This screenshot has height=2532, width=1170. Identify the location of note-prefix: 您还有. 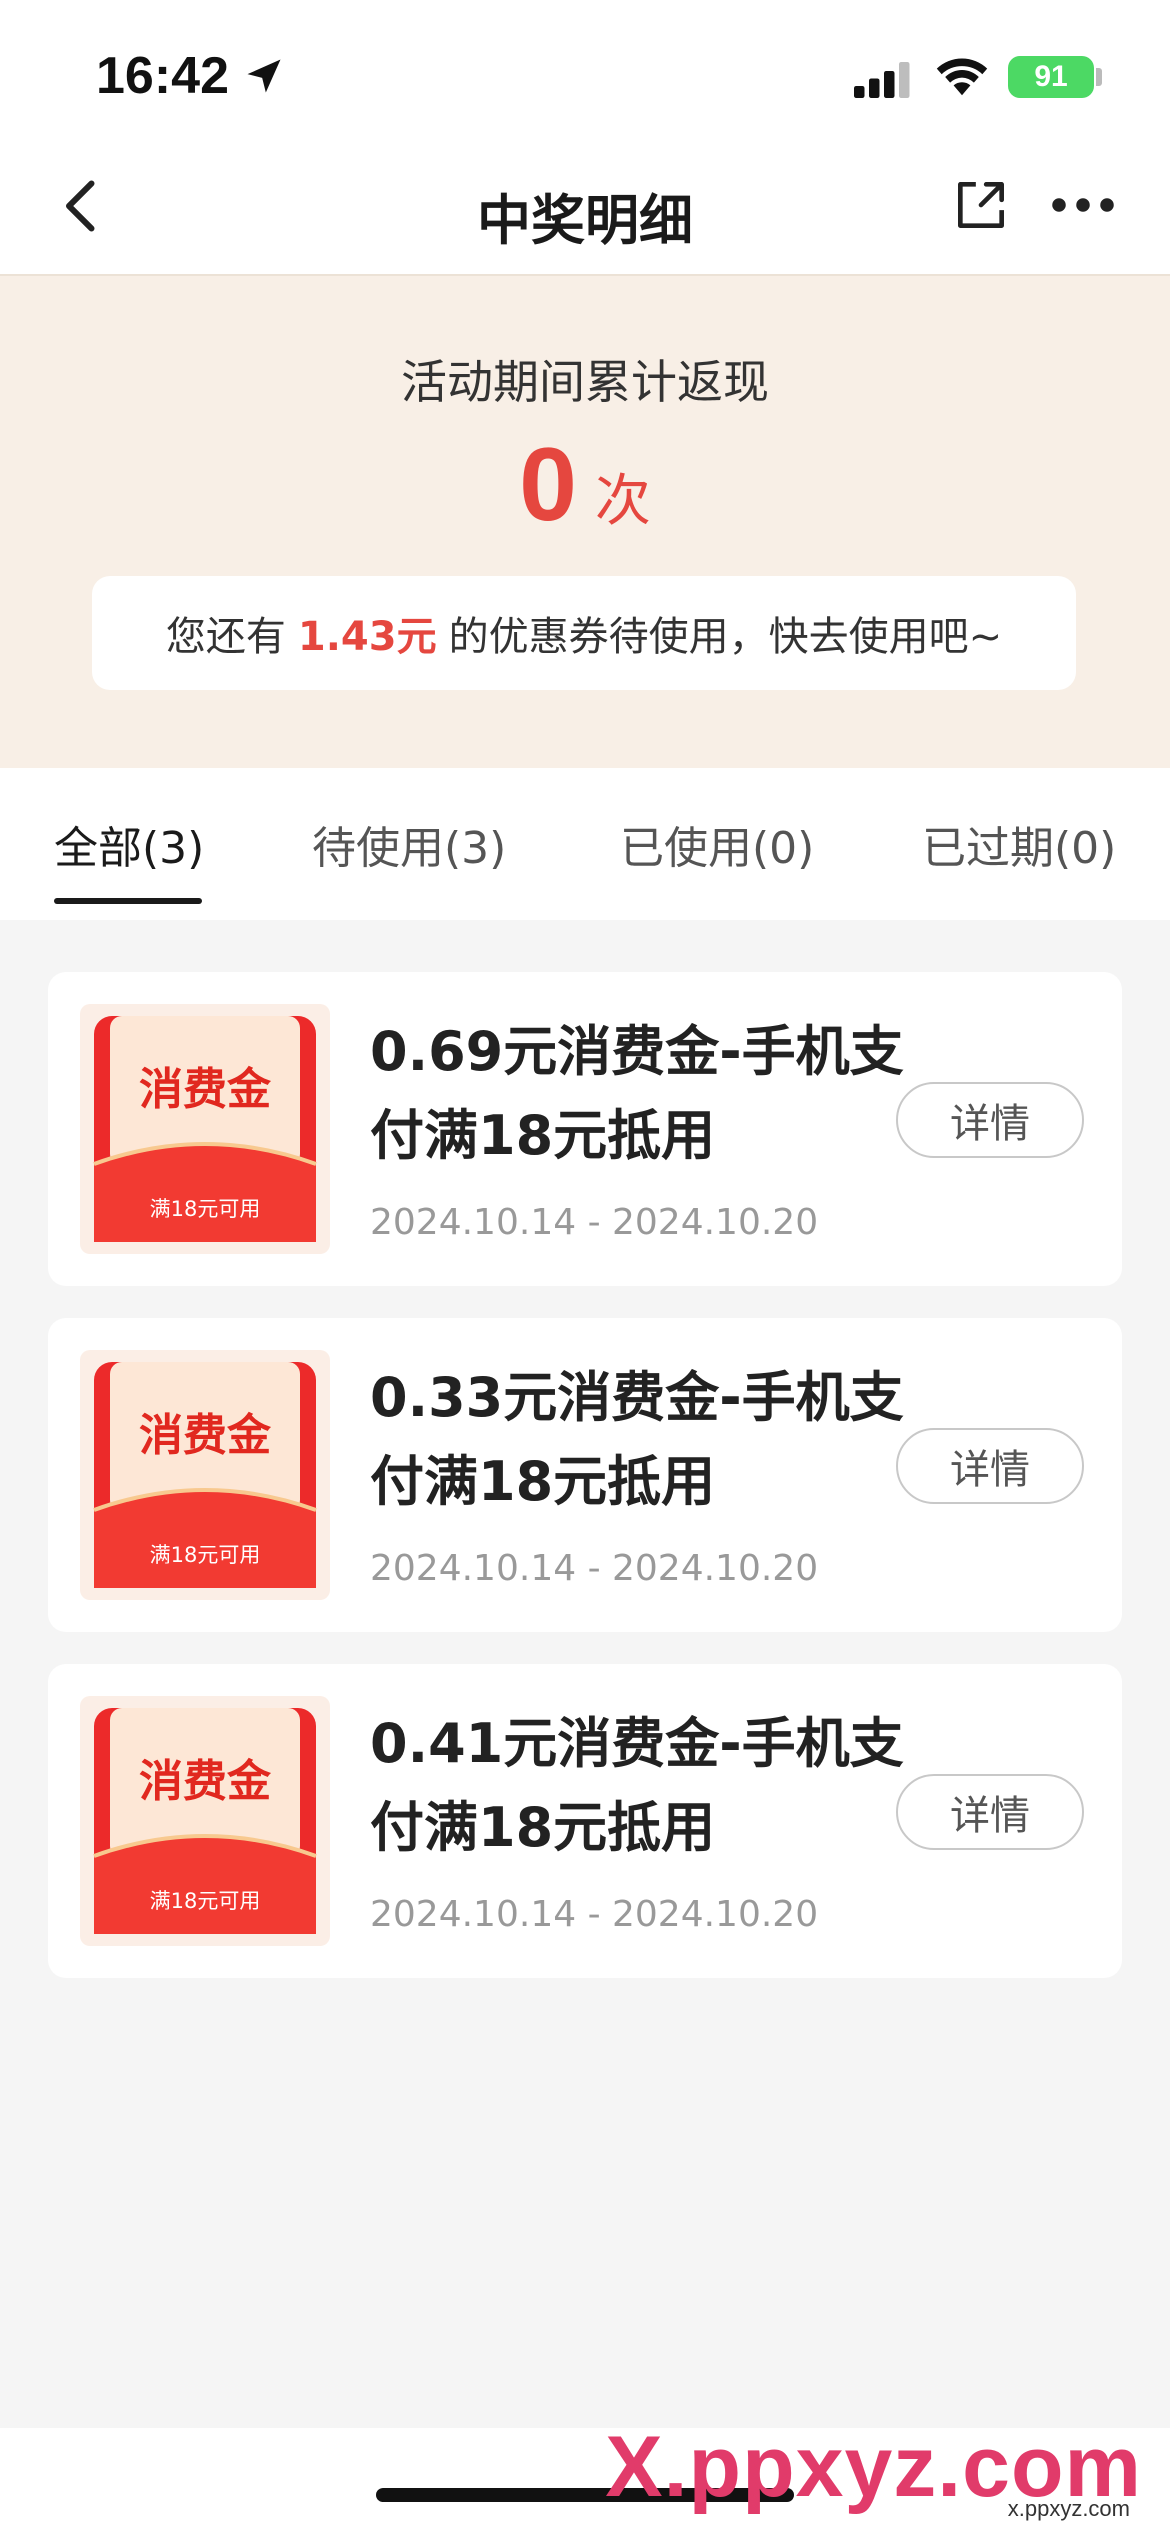
(225, 637).